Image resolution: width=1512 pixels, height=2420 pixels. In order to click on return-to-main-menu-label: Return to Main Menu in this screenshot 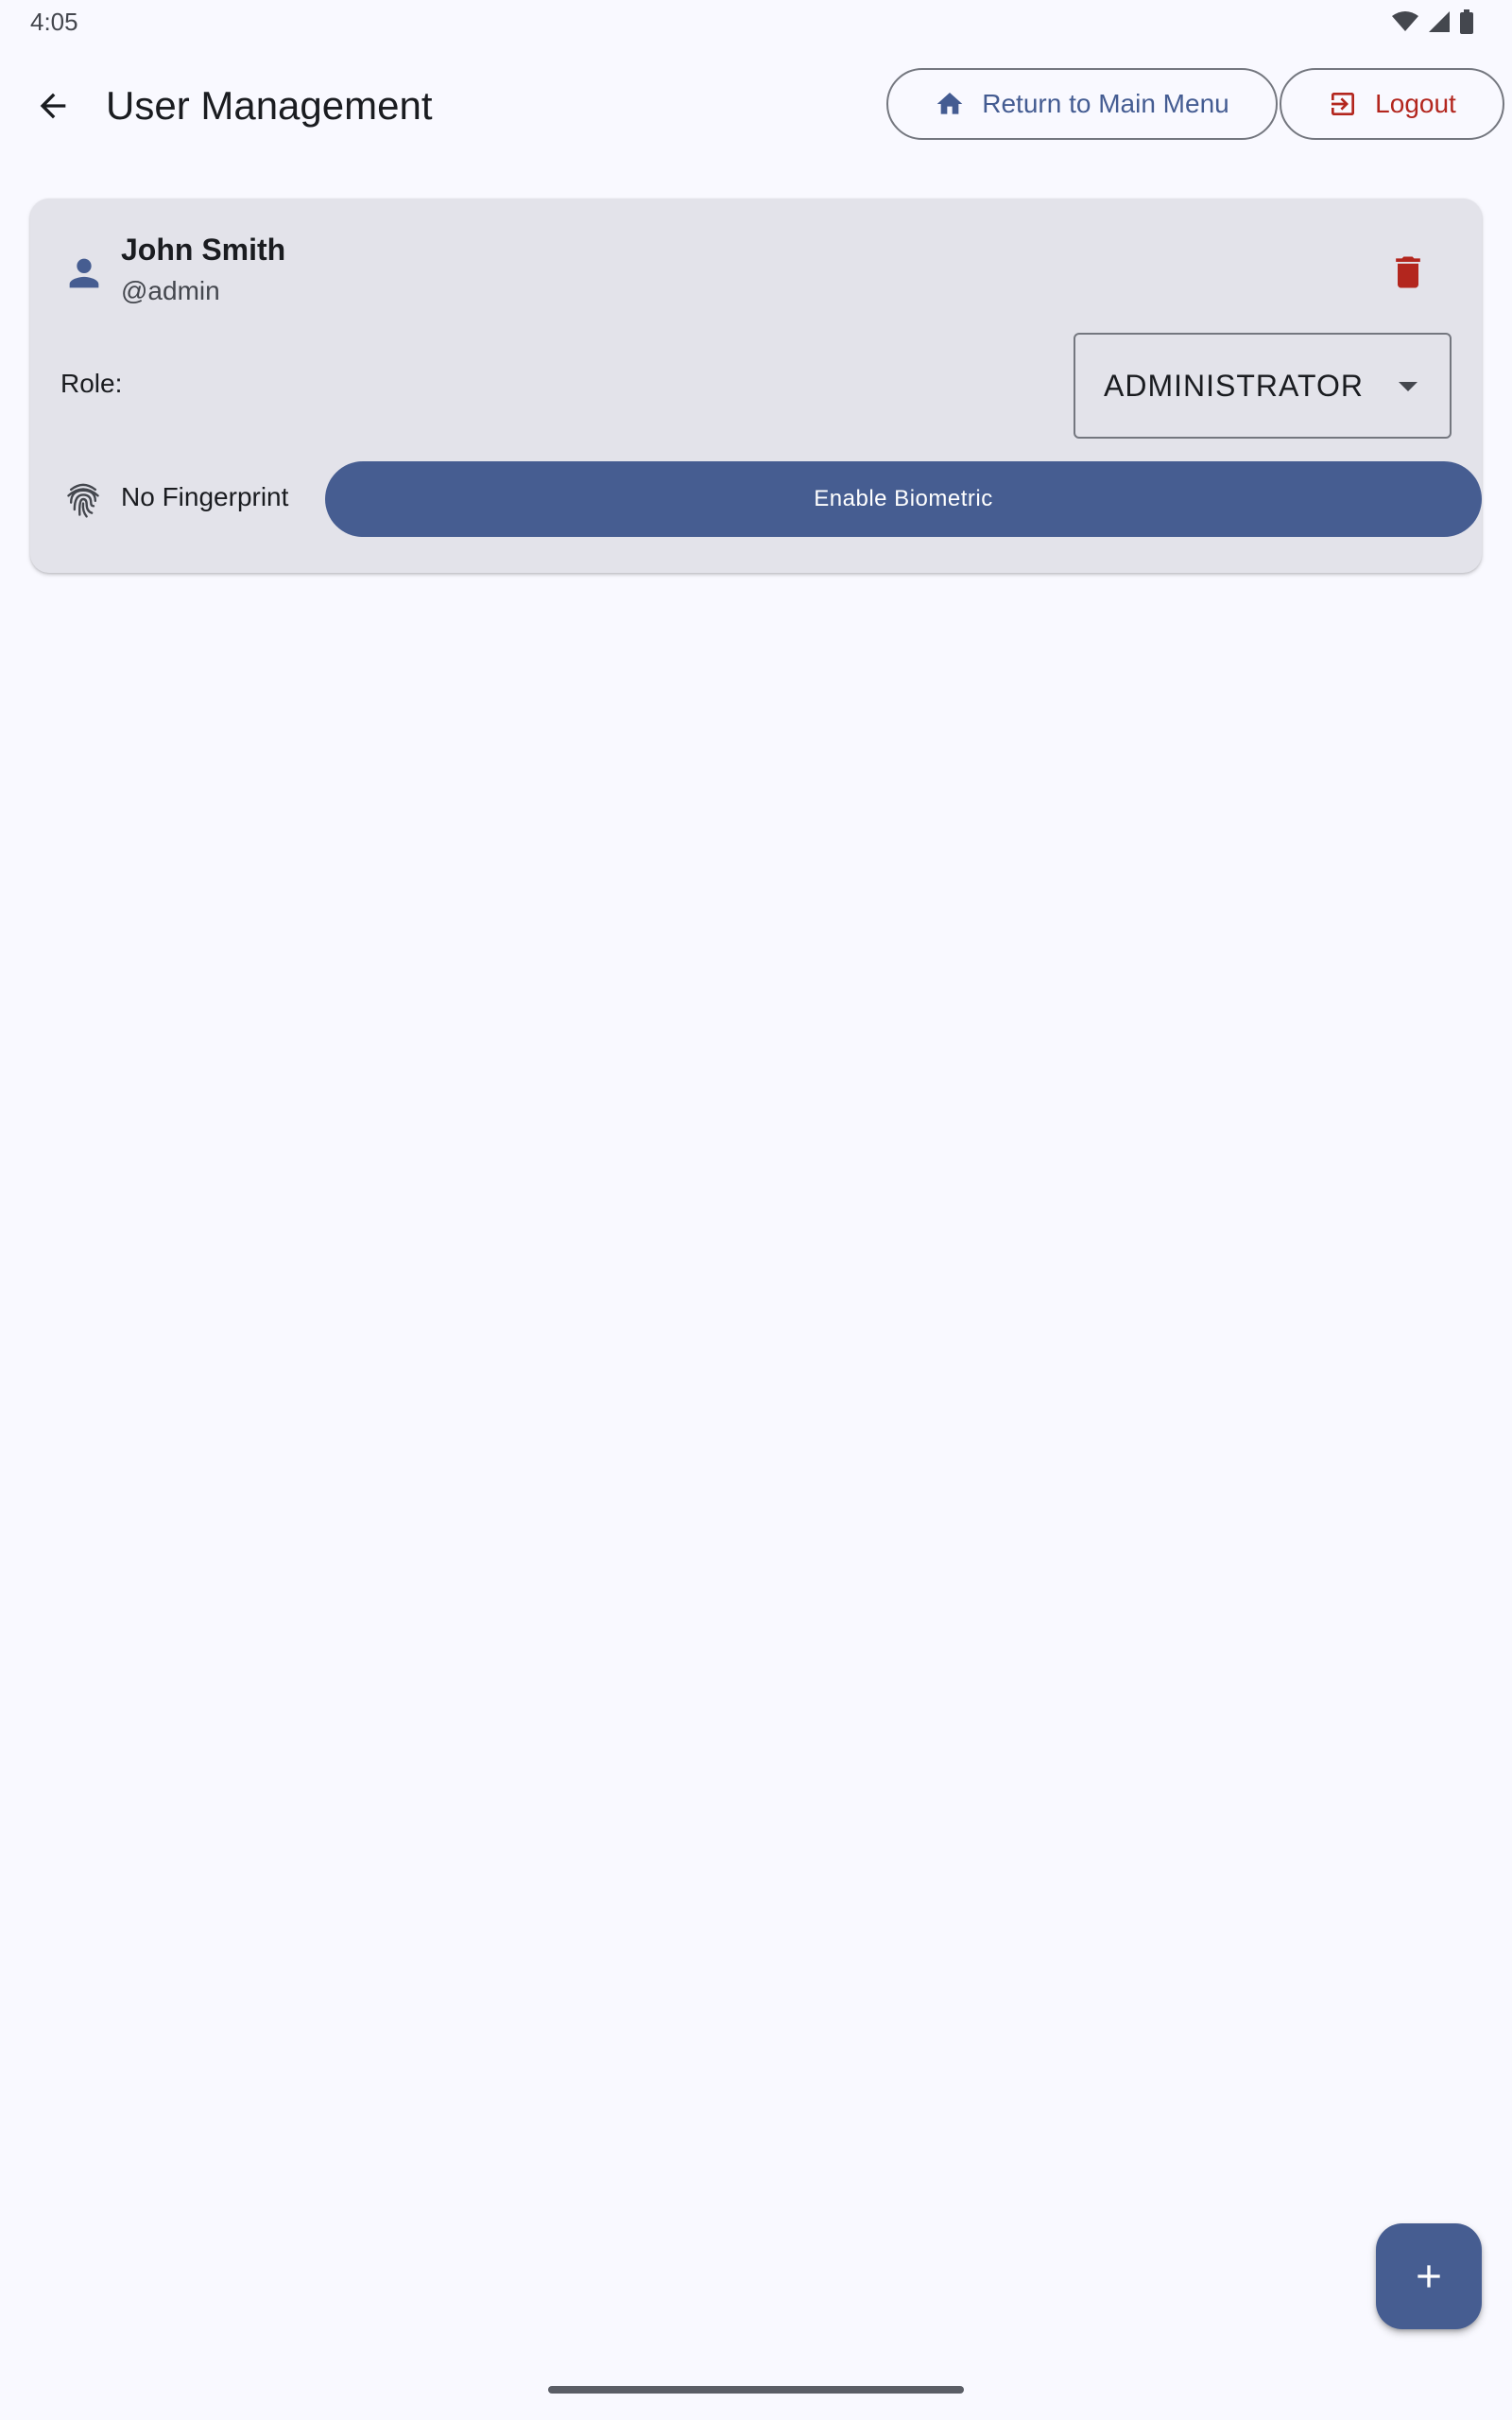, I will do `click(1105, 103)`.